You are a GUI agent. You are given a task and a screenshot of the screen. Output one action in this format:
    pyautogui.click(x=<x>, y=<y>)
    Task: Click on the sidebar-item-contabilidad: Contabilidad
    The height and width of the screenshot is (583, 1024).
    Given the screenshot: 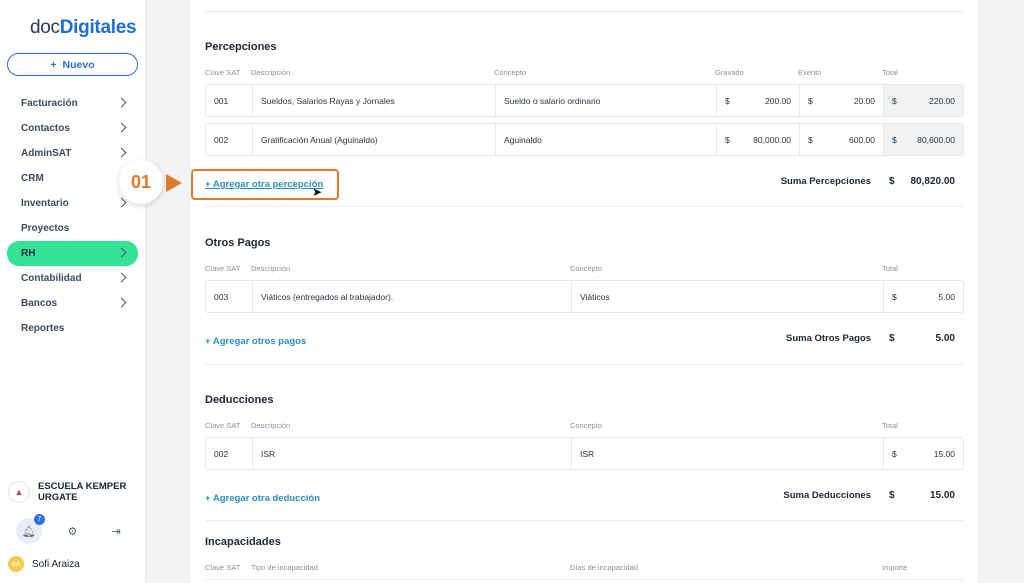 What is the action you would take?
    pyautogui.click(x=72, y=278)
    